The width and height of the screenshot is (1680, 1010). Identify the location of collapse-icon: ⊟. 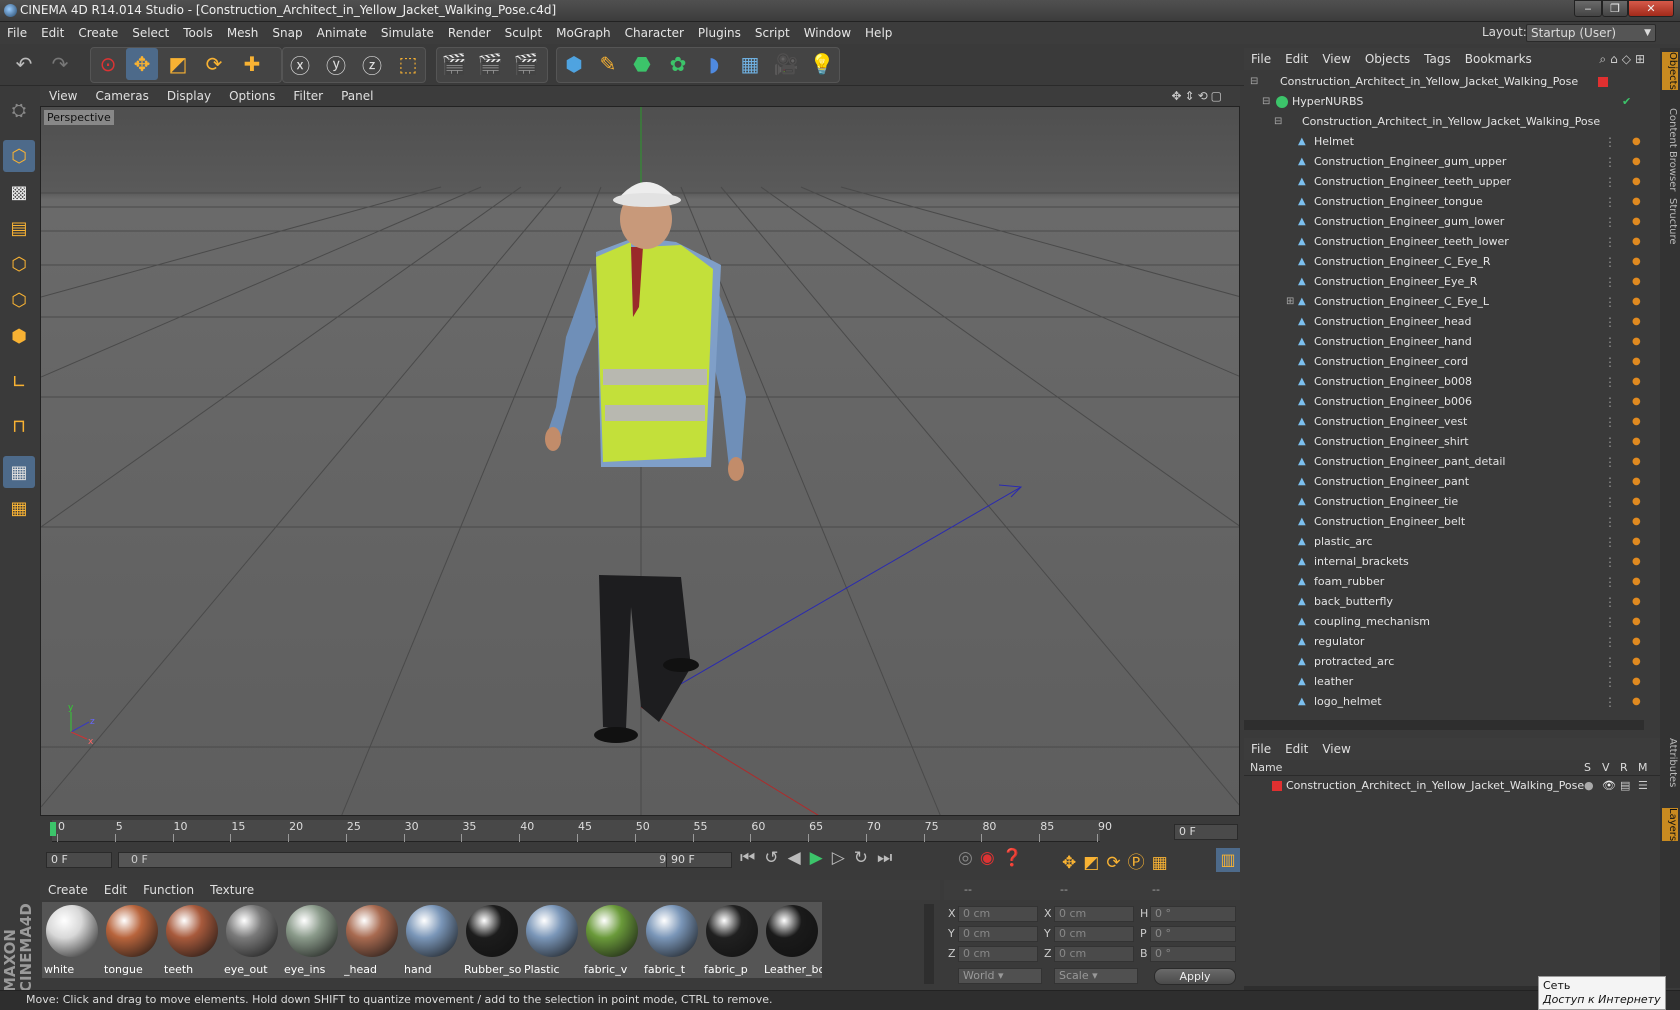
(1254, 82).